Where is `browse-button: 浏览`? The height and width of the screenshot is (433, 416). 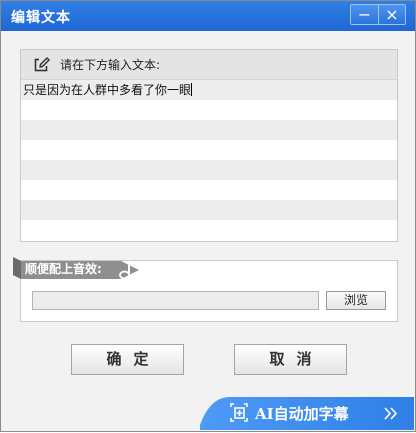 browse-button: 浏览 is located at coordinates (356, 300).